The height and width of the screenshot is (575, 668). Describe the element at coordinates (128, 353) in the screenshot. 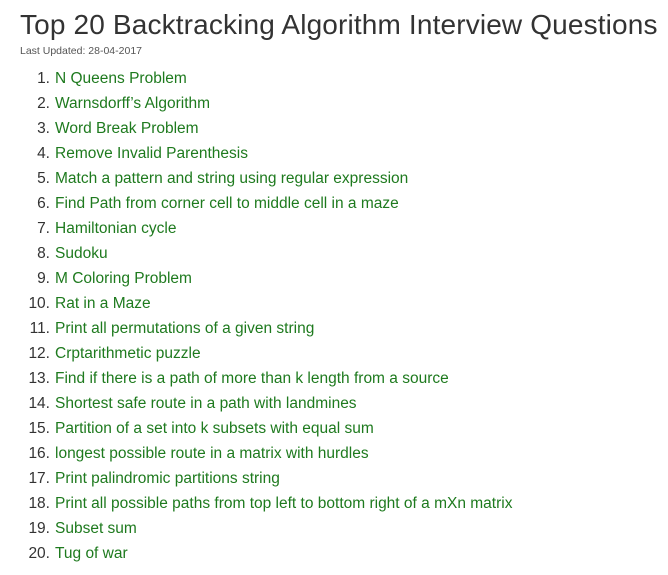

I see `question-link: Crptarithmetic puzzle` at that location.